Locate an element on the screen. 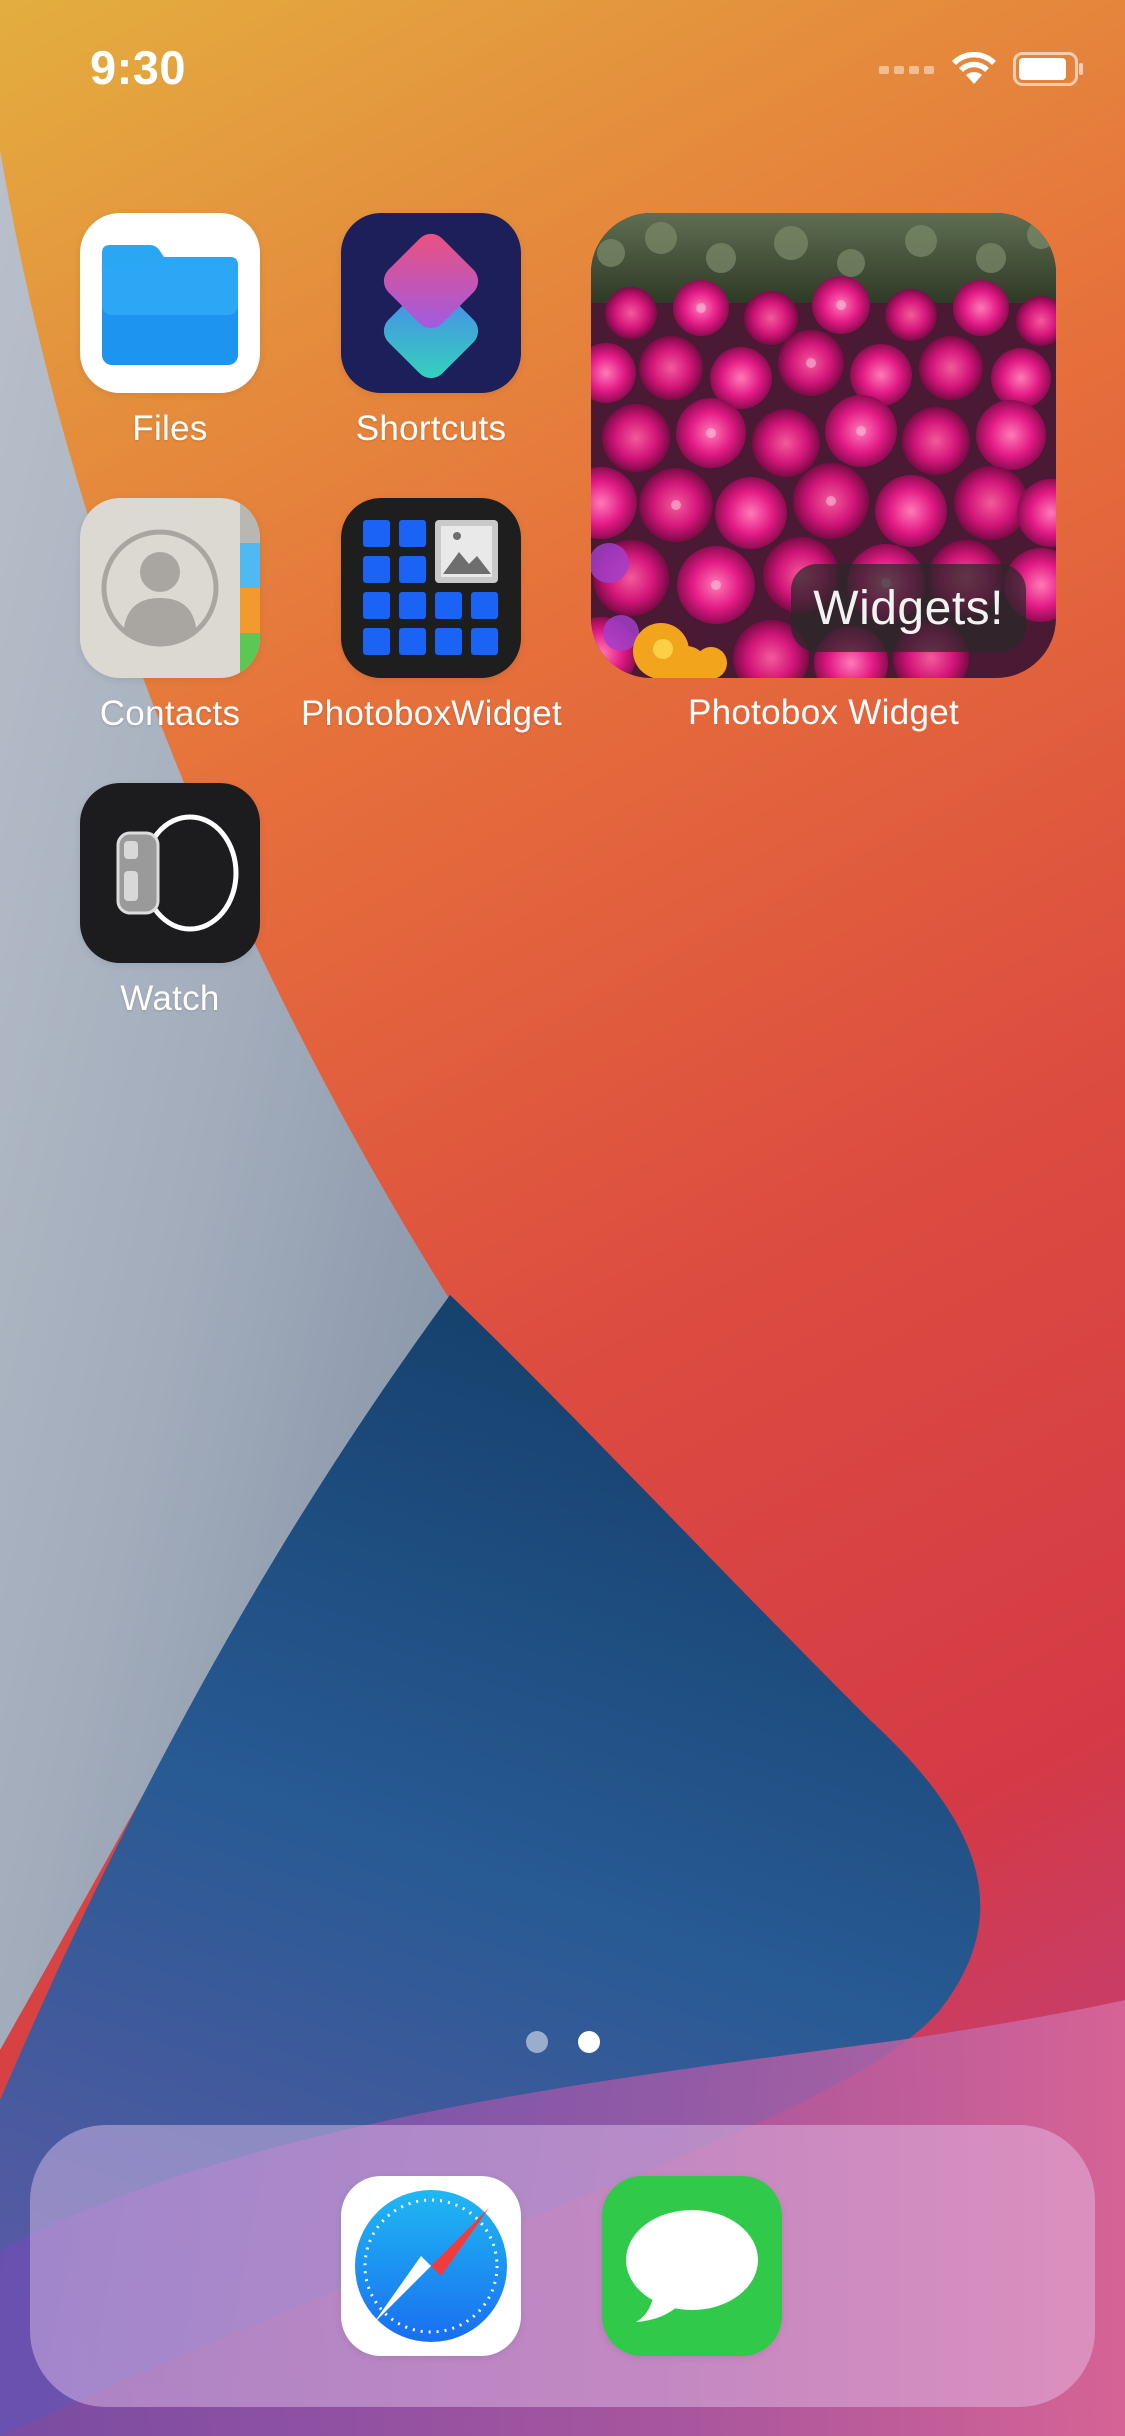  app-label: Shortcuts is located at coordinates (431, 428).